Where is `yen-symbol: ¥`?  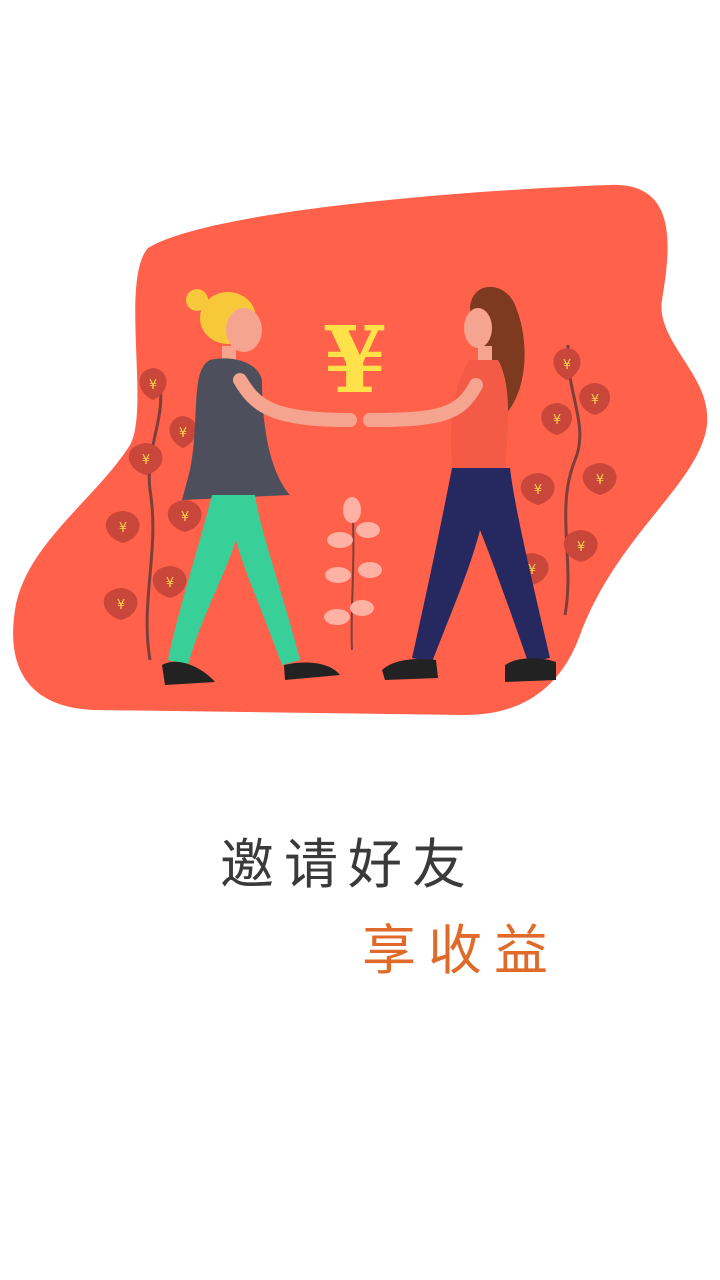 yen-symbol: ¥ is located at coordinates (355, 360).